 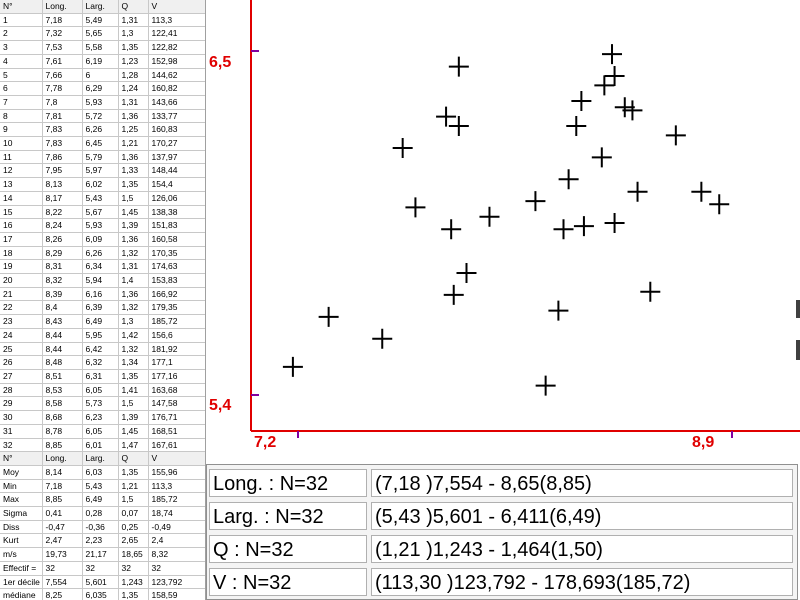 What do you see at coordinates (21, 376) in the screenshot?
I see `table-cell: 27` at bounding box center [21, 376].